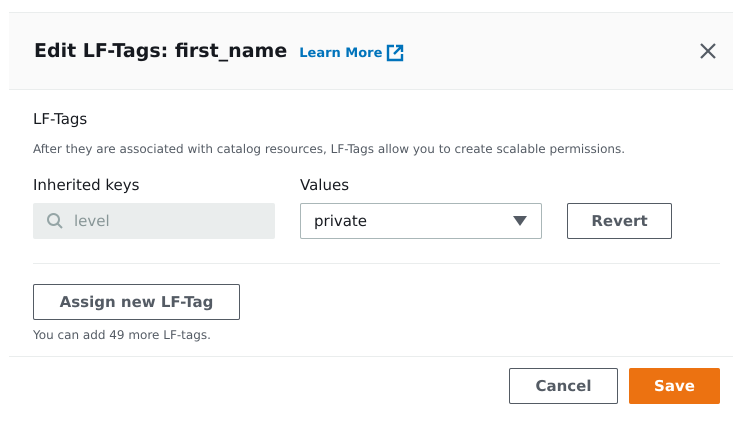 Image resolution: width=733 pixels, height=432 pixels. Describe the element at coordinates (520, 221) in the screenshot. I see `caret-icon` at that location.